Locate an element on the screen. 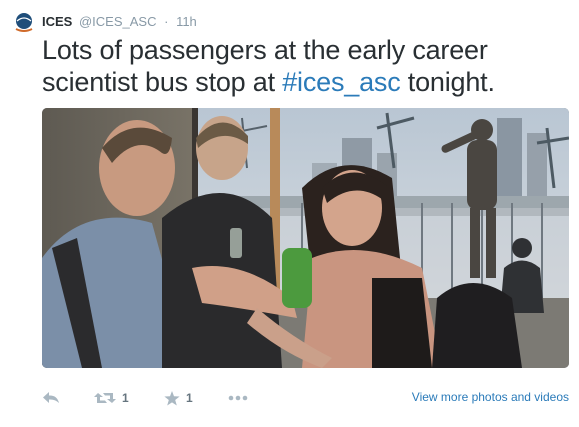 The image size is (579, 427). ices-logo-icon is located at coordinates (24, 23).